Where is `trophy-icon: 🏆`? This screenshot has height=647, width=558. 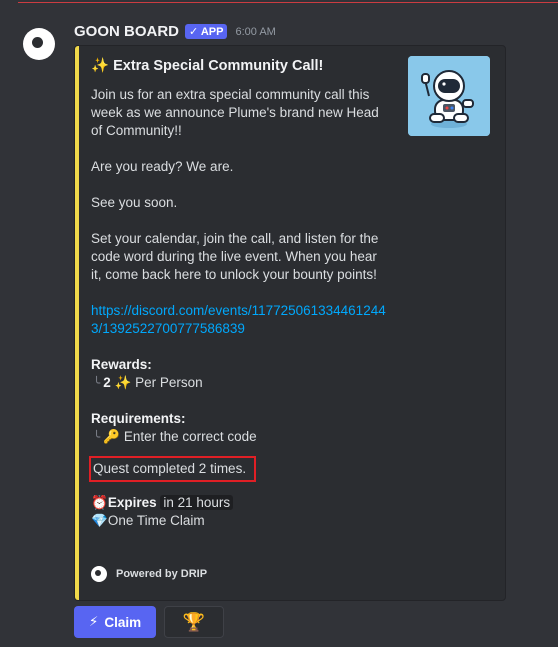 trophy-icon: 🏆 is located at coordinates (194, 621).